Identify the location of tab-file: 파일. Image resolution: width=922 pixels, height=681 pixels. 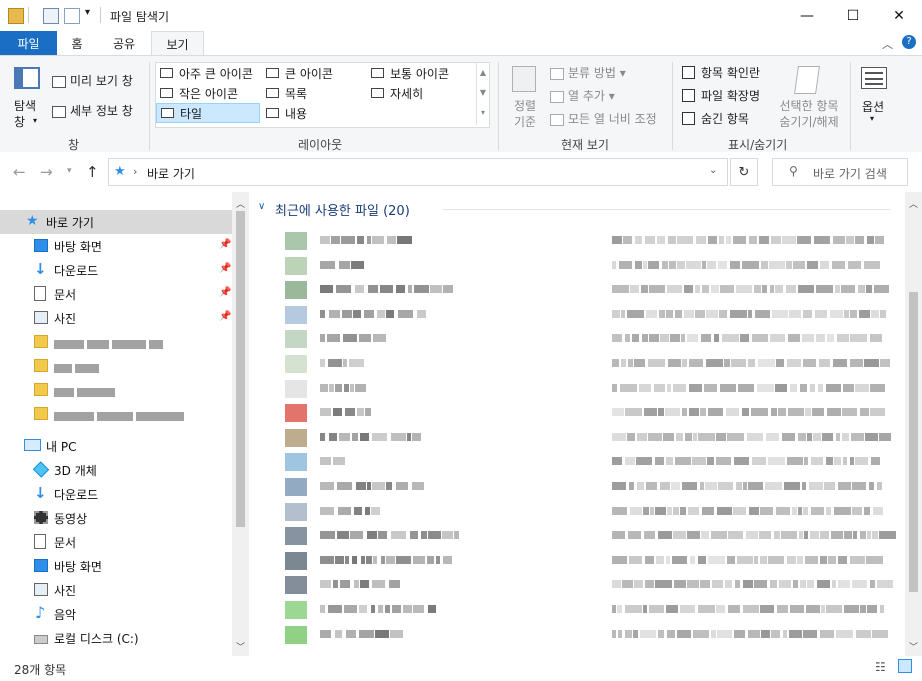
(28, 43).